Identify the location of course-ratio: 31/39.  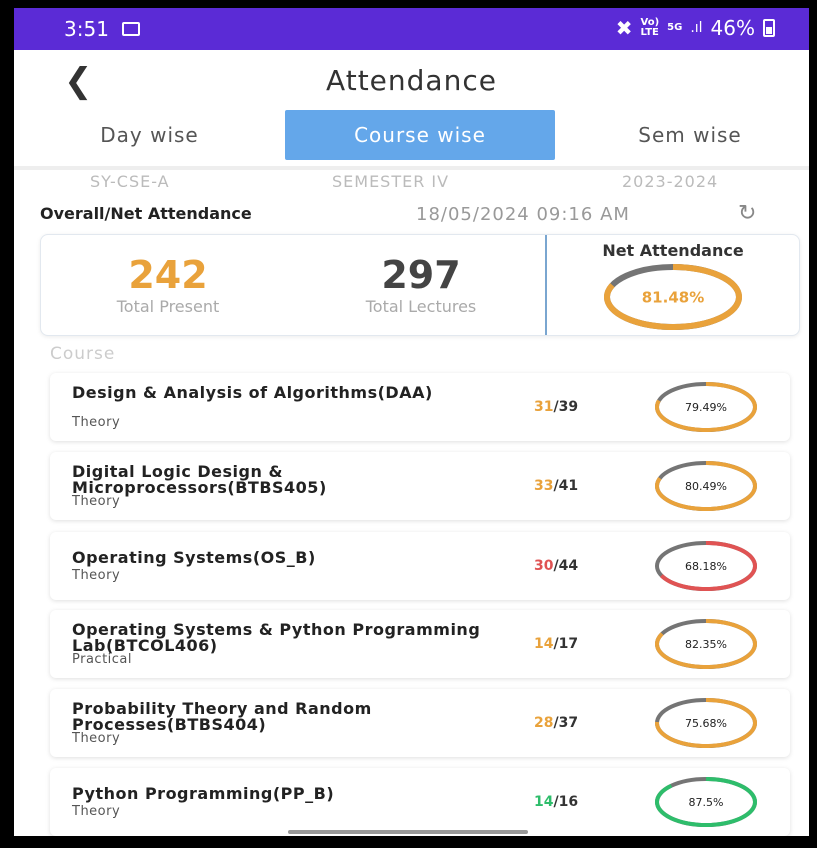
(556, 407).